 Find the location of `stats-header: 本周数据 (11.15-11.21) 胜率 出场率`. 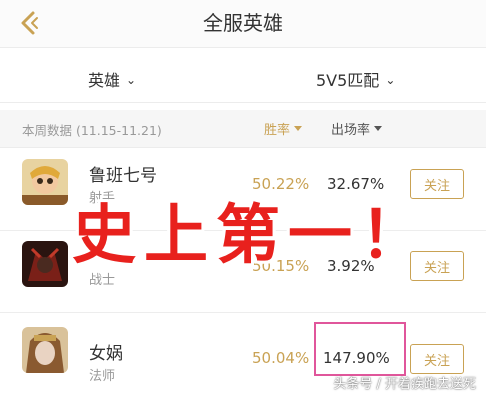

stats-header: 本周数据 (11.15-11.21) 胜率 出场率 is located at coordinates (243, 129).